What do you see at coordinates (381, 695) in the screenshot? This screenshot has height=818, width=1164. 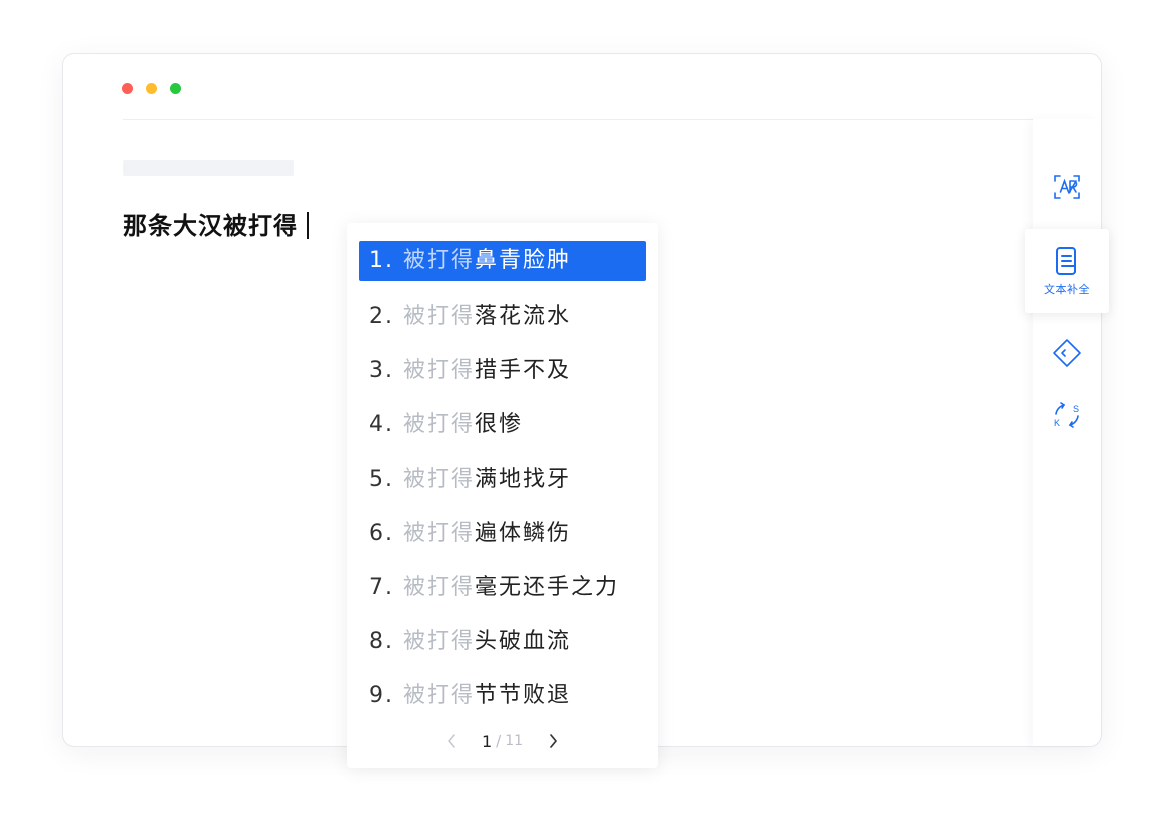 I see `suggestion-number: 9.` at bounding box center [381, 695].